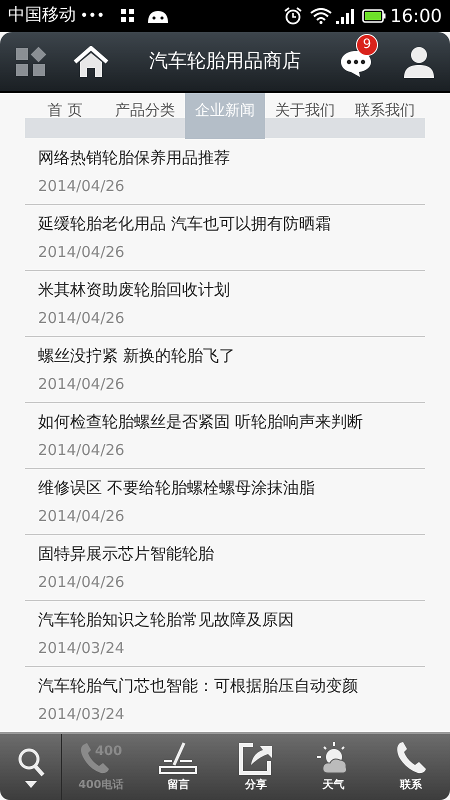  What do you see at coordinates (127, 16) in the screenshot?
I see `grid-icon` at bounding box center [127, 16].